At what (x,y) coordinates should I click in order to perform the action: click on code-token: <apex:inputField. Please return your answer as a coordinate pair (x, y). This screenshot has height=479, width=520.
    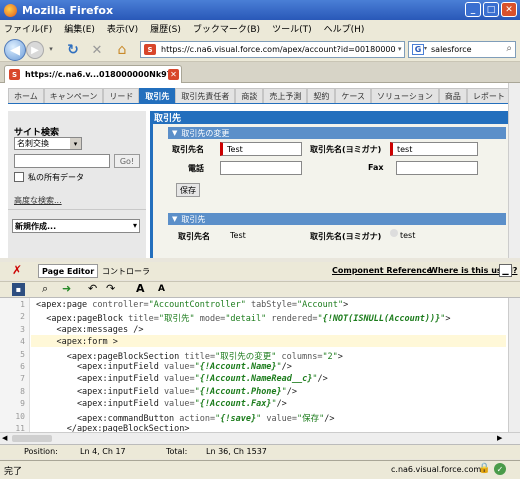
    Looking at the image, I should click on (100, 379).